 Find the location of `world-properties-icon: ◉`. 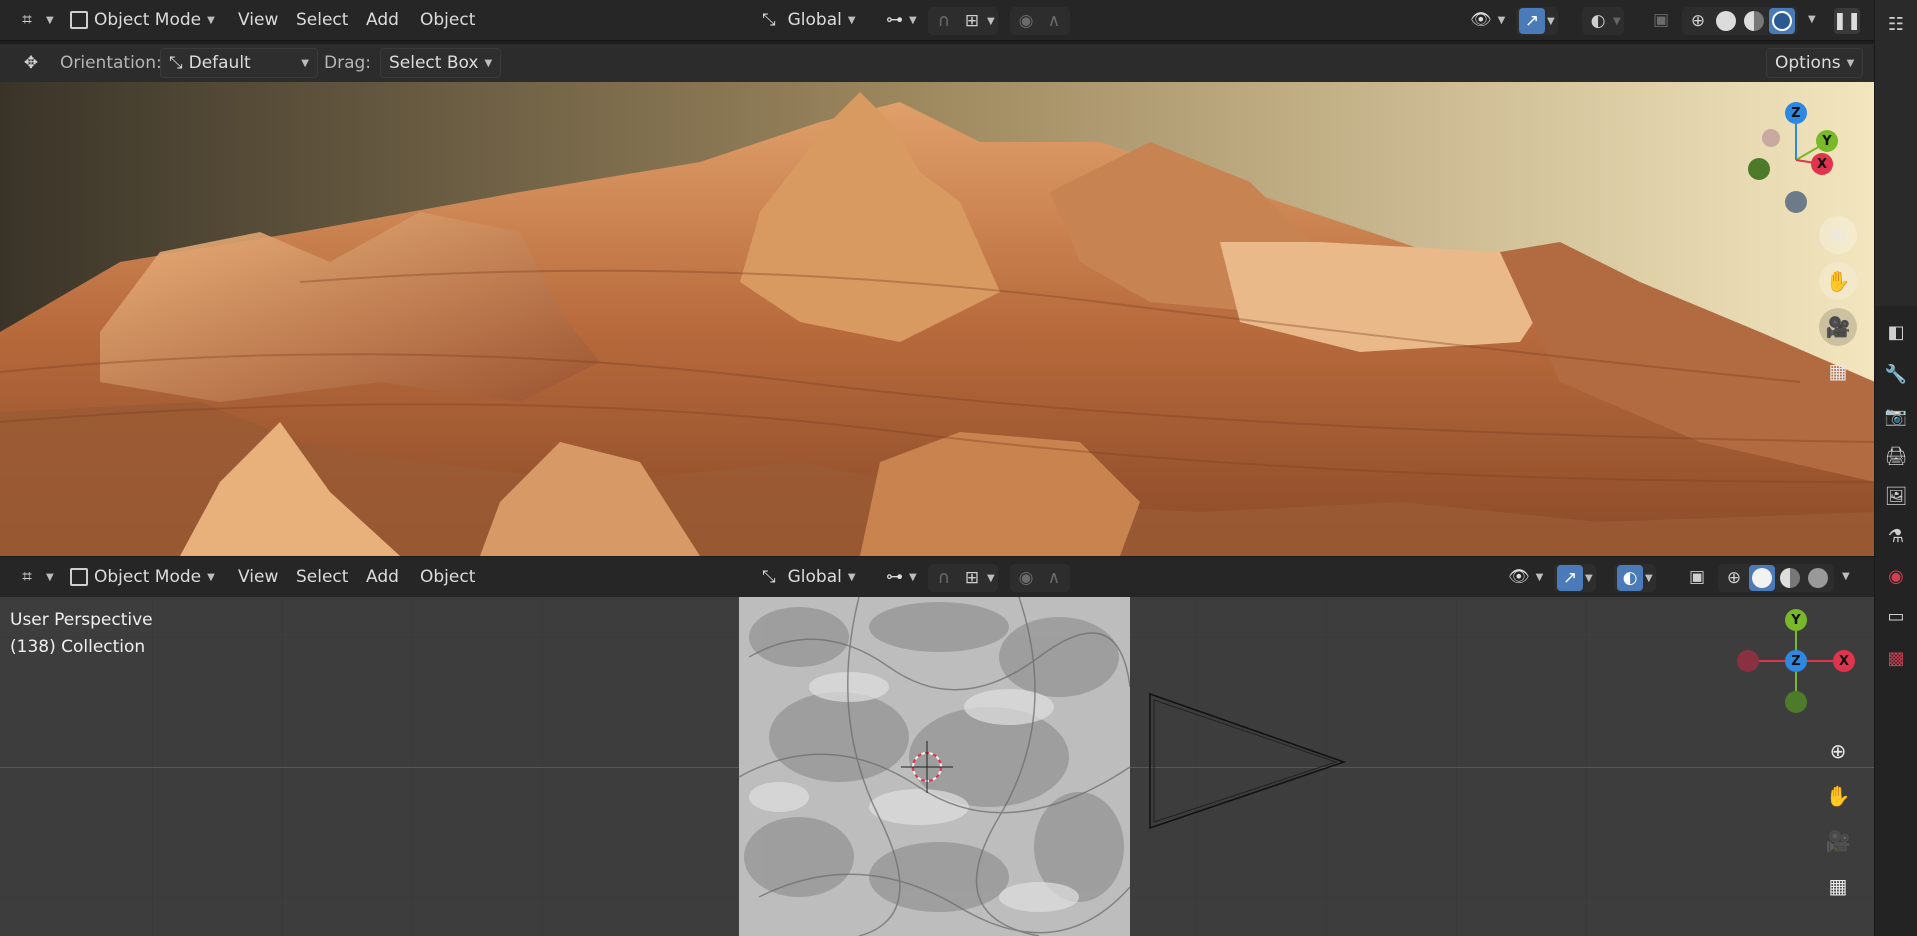

world-properties-icon: ◉ is located at coordinates (1896, 576).